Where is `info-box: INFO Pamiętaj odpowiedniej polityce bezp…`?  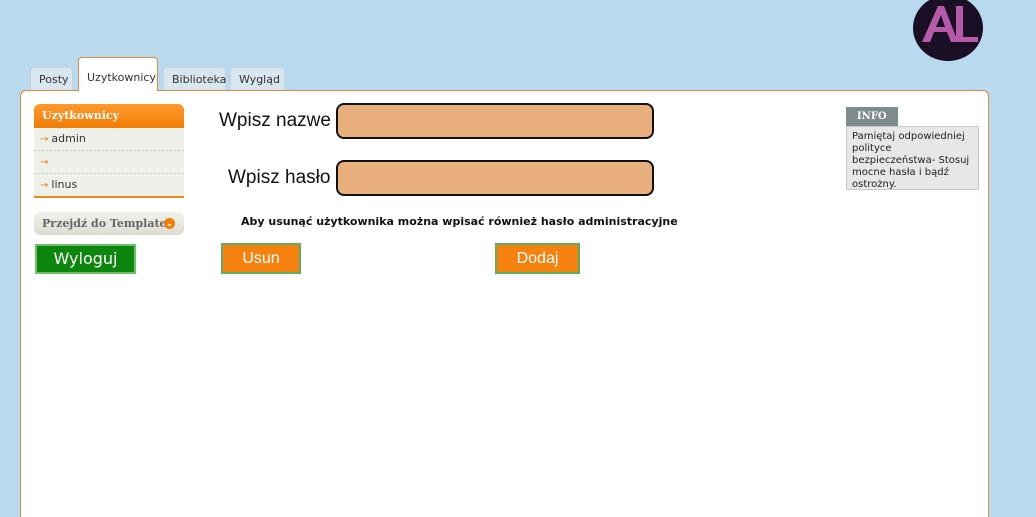
info-box: INFO Pamiętaj odpowiedniej polityce bezp… is located at coordinates (912, 147).